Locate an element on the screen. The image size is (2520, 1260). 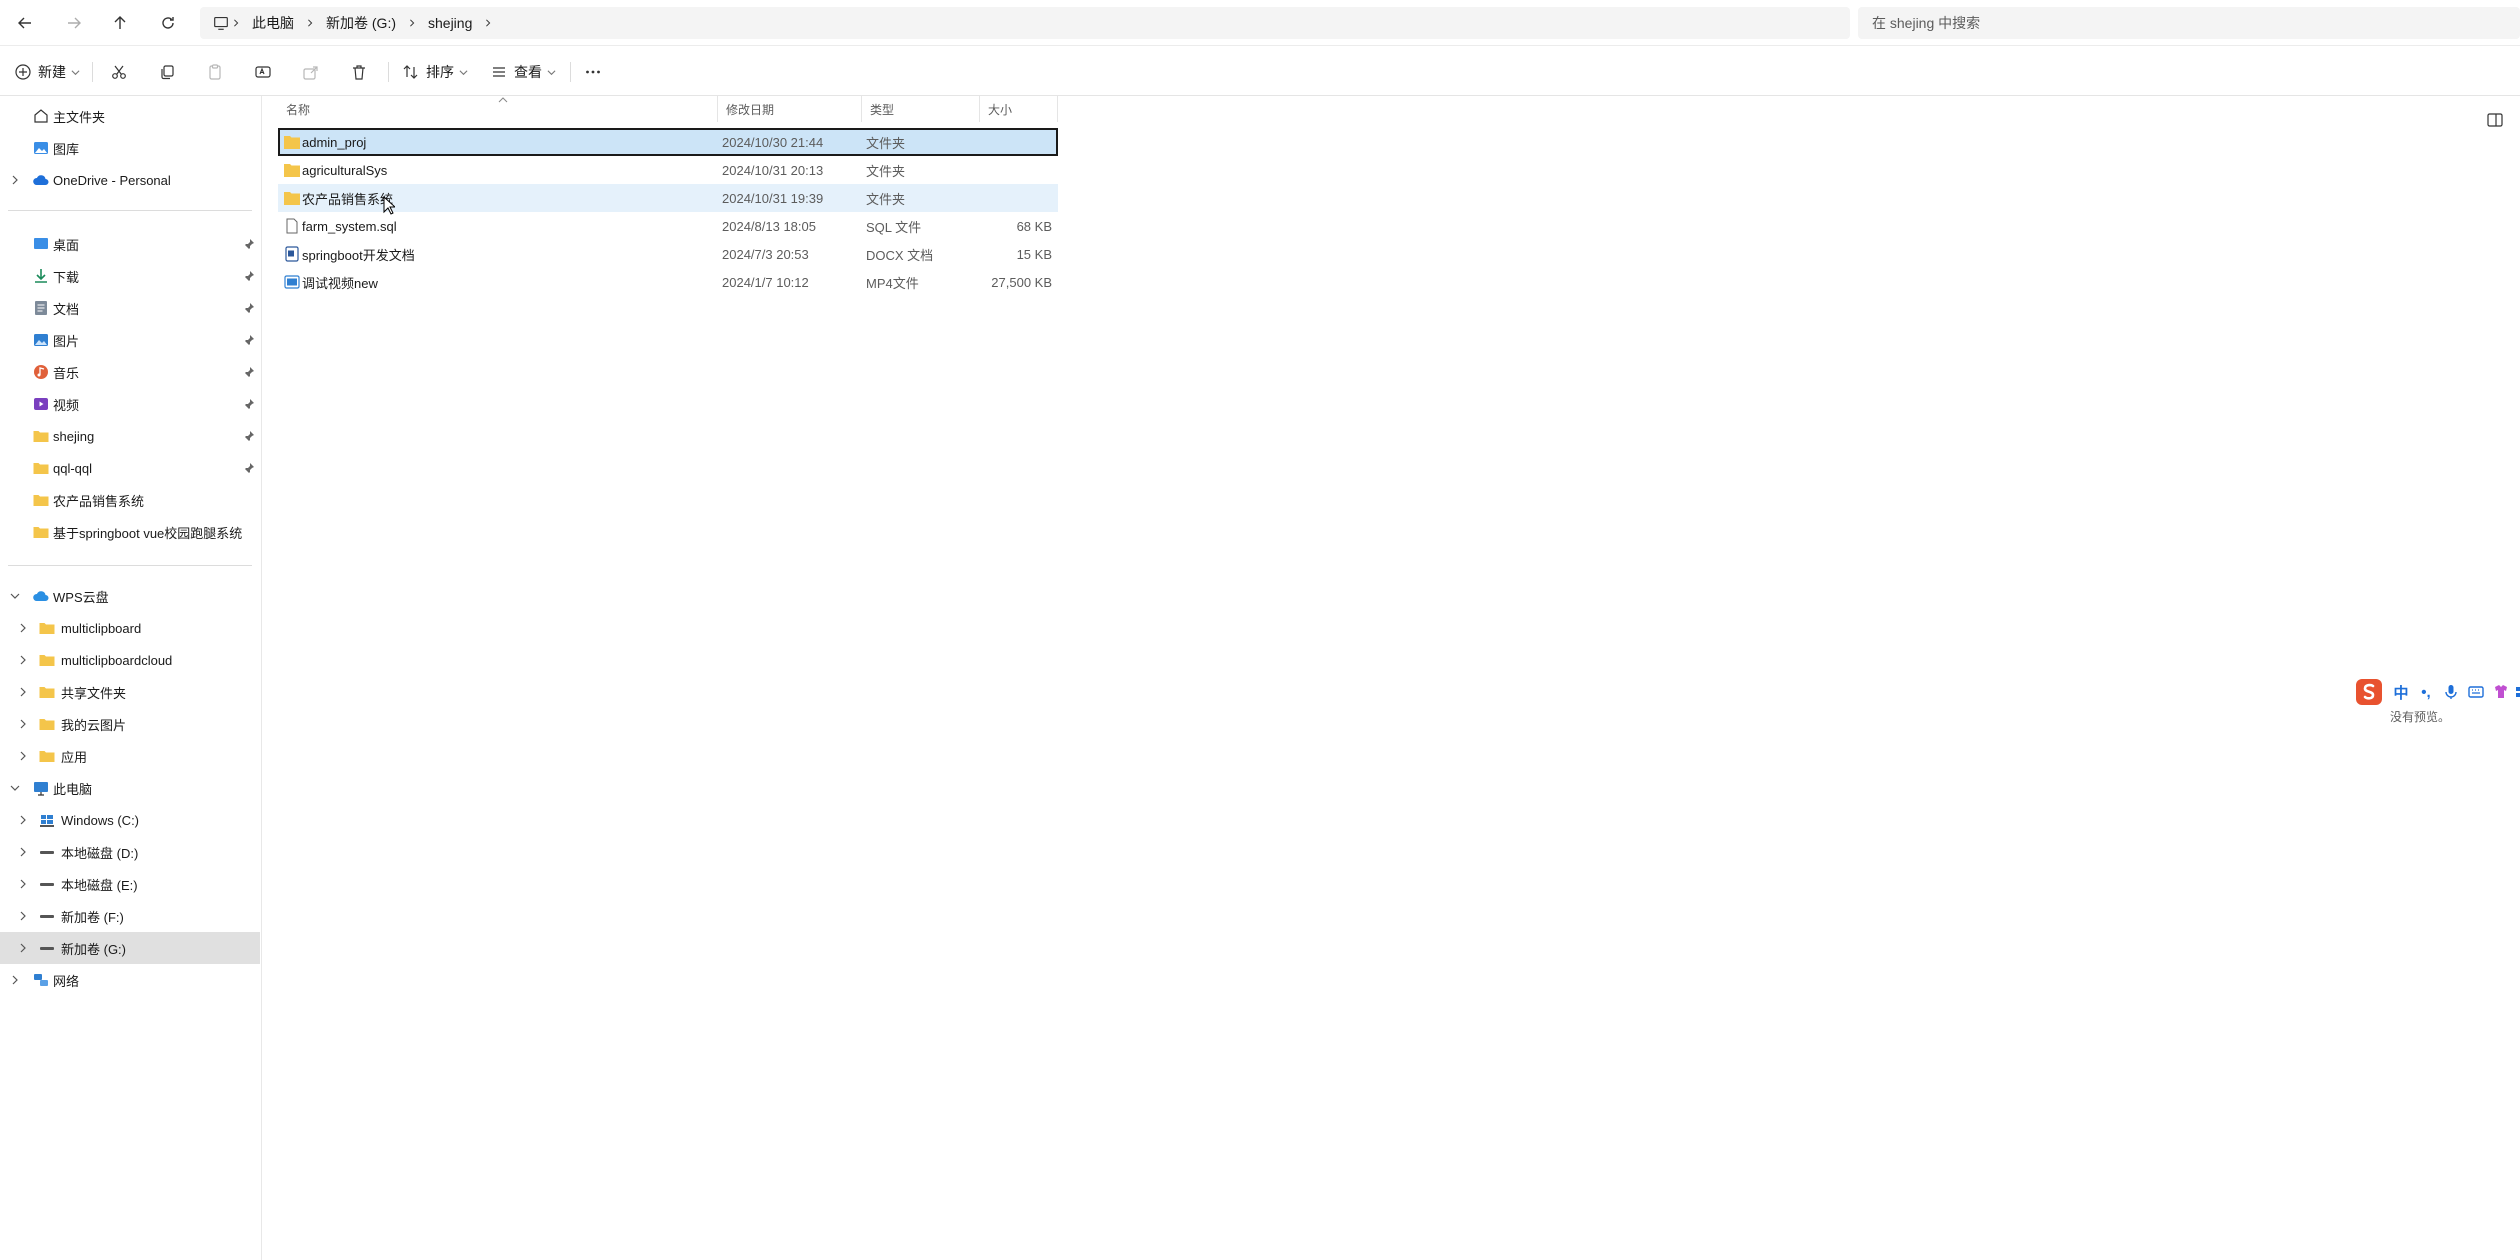
sogou-logo-icon is located at coordinates (2369, 692).